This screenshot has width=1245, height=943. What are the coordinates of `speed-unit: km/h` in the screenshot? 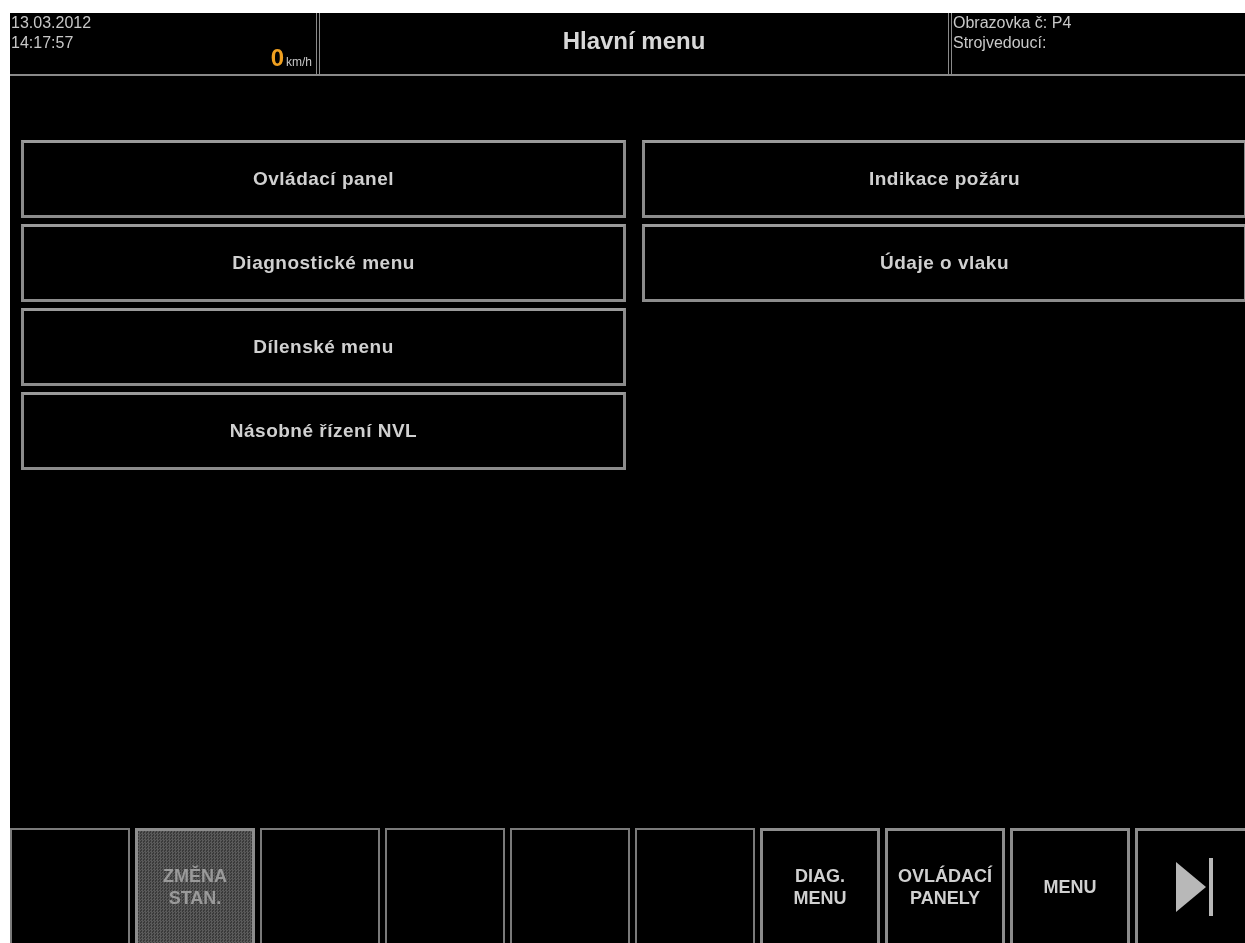 It's located at (299, 62).